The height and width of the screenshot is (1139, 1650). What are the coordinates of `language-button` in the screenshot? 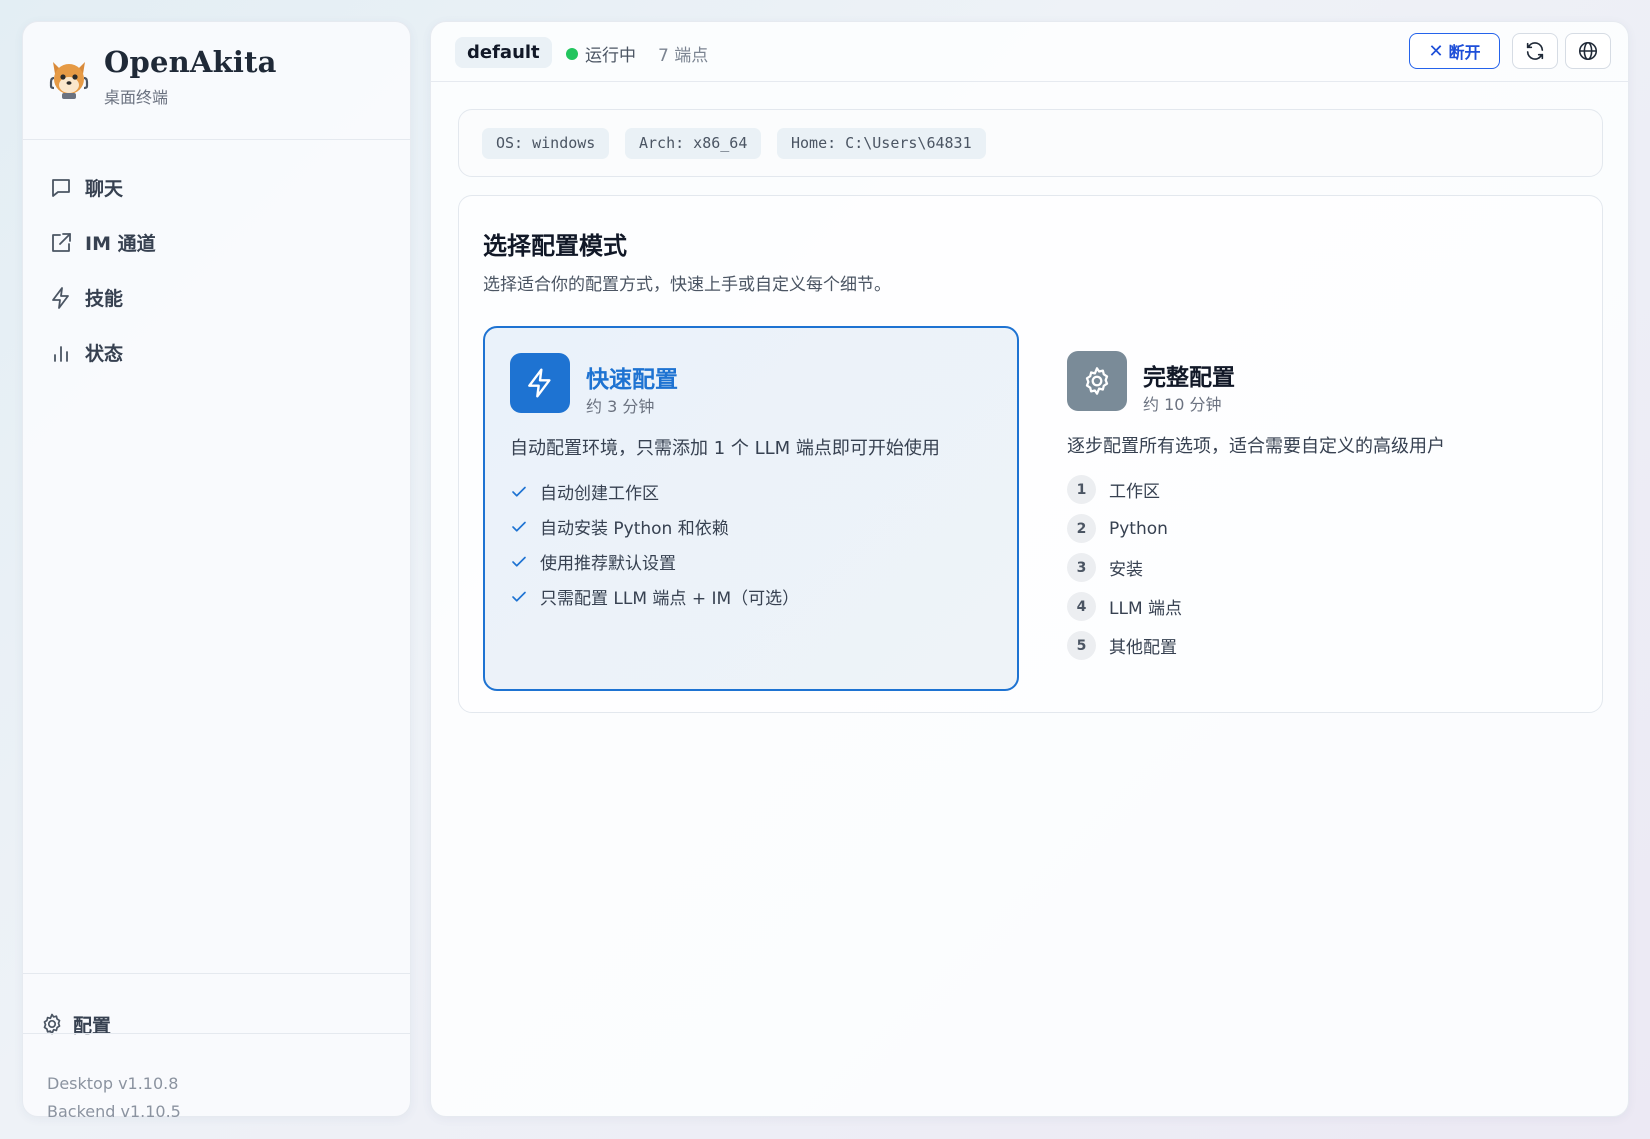 It's located at (1588, 51).